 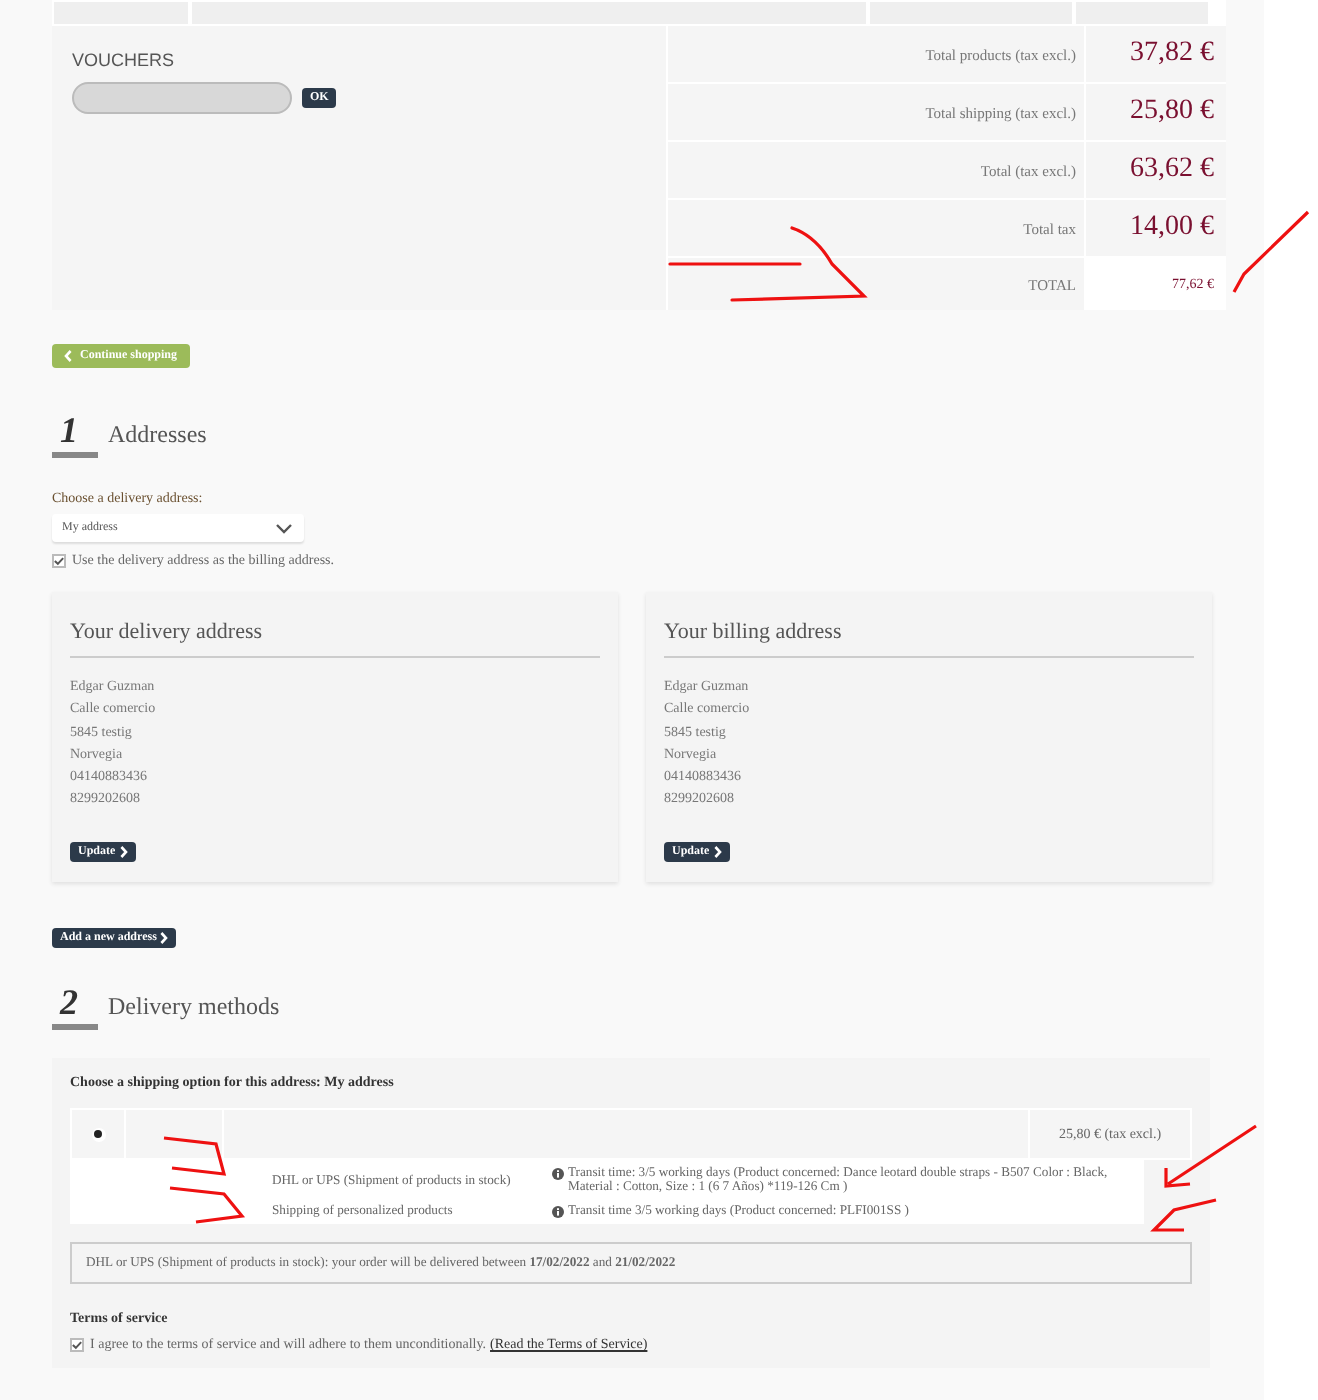 What do you see at coordinates (194, 1007) in the screenshot?
I see `section-title: Delivery methods` at bounding box center [194, 1007].